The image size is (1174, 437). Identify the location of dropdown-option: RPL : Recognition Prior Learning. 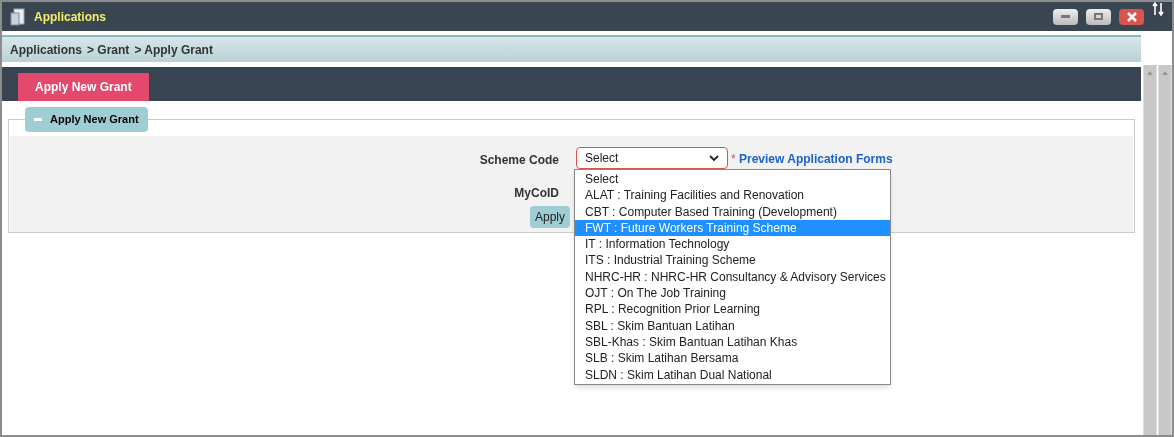
(732, 309).